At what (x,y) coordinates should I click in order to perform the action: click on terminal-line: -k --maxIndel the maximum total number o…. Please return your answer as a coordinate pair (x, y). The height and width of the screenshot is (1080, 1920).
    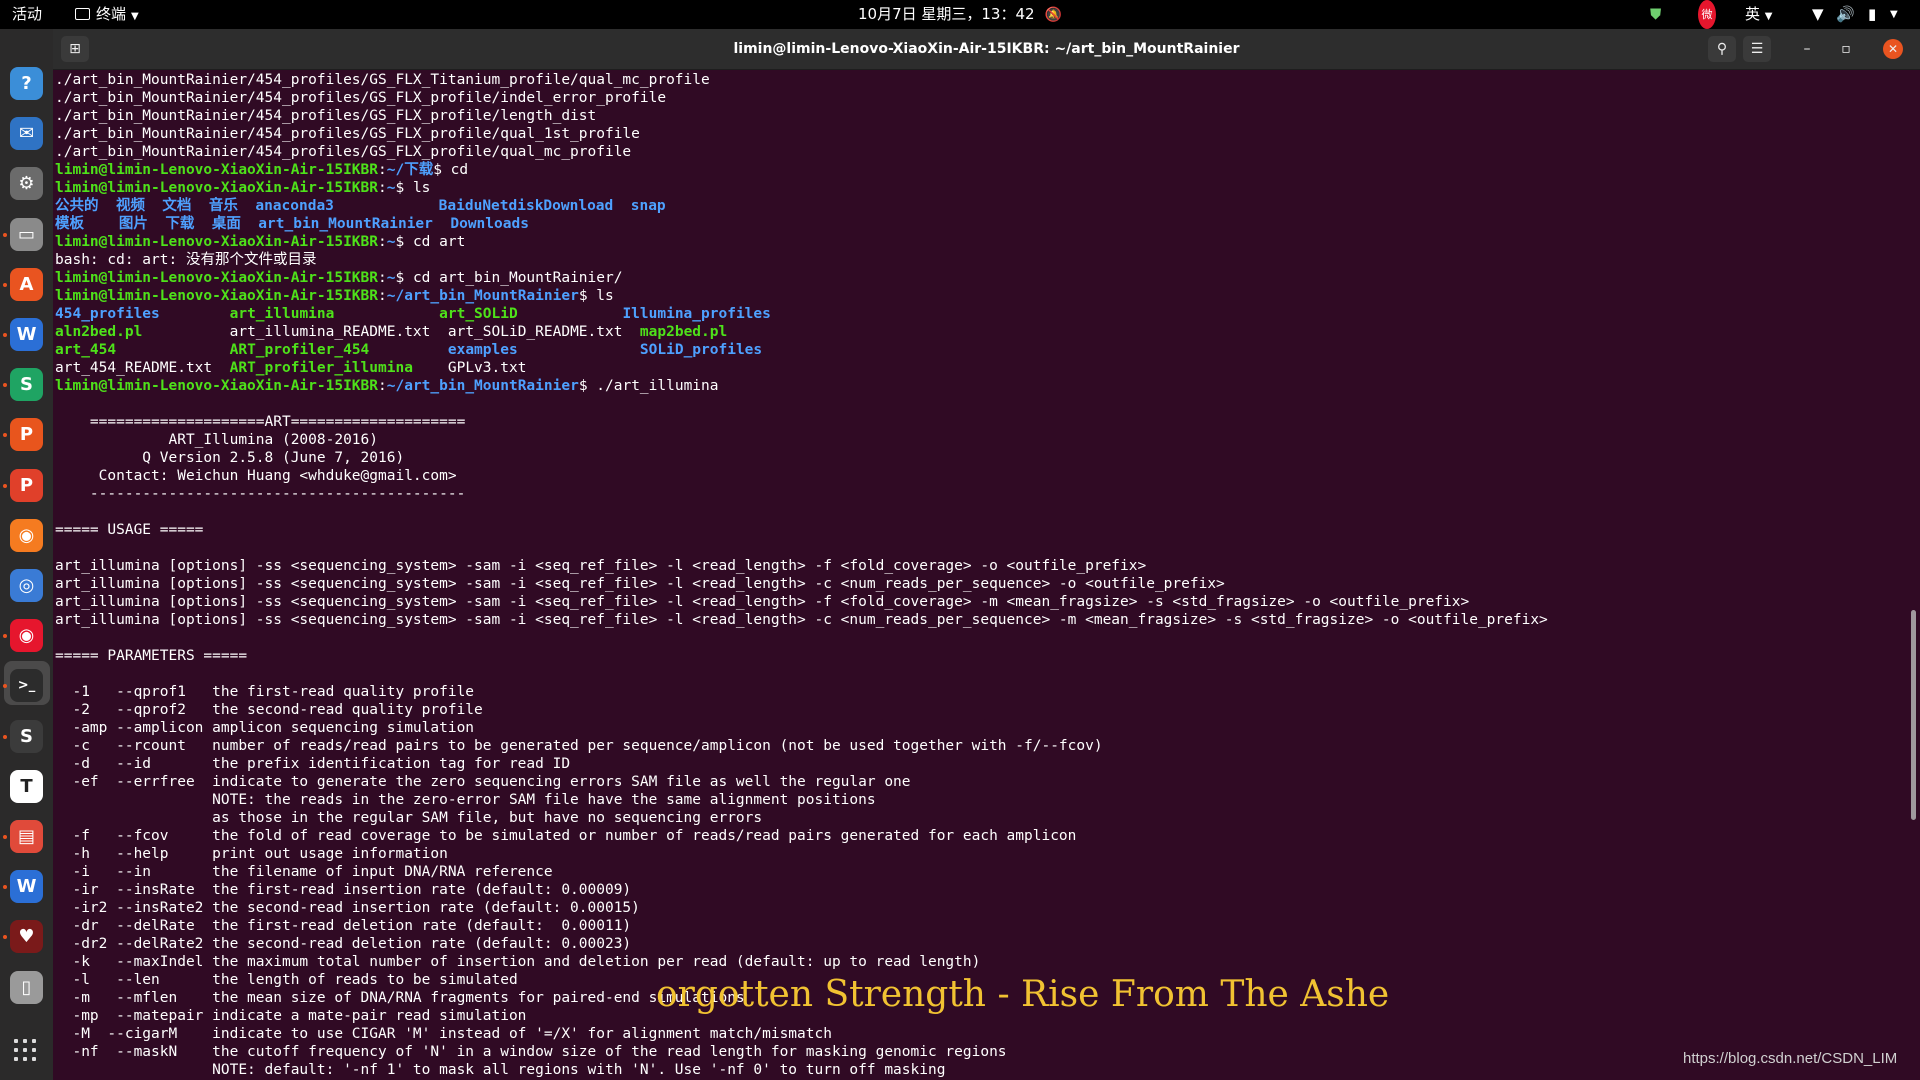
    Looking at the image, I should click on (801, 962).